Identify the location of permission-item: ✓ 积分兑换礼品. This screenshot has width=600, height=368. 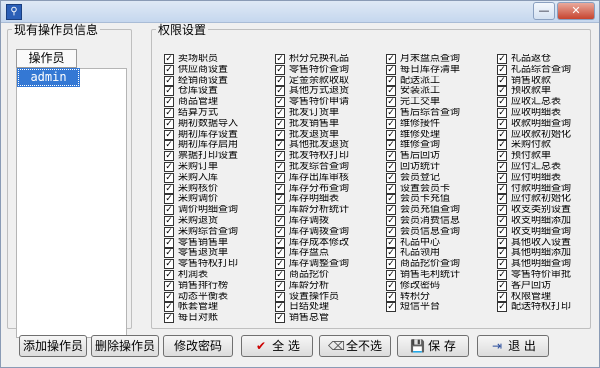
(328, 59).